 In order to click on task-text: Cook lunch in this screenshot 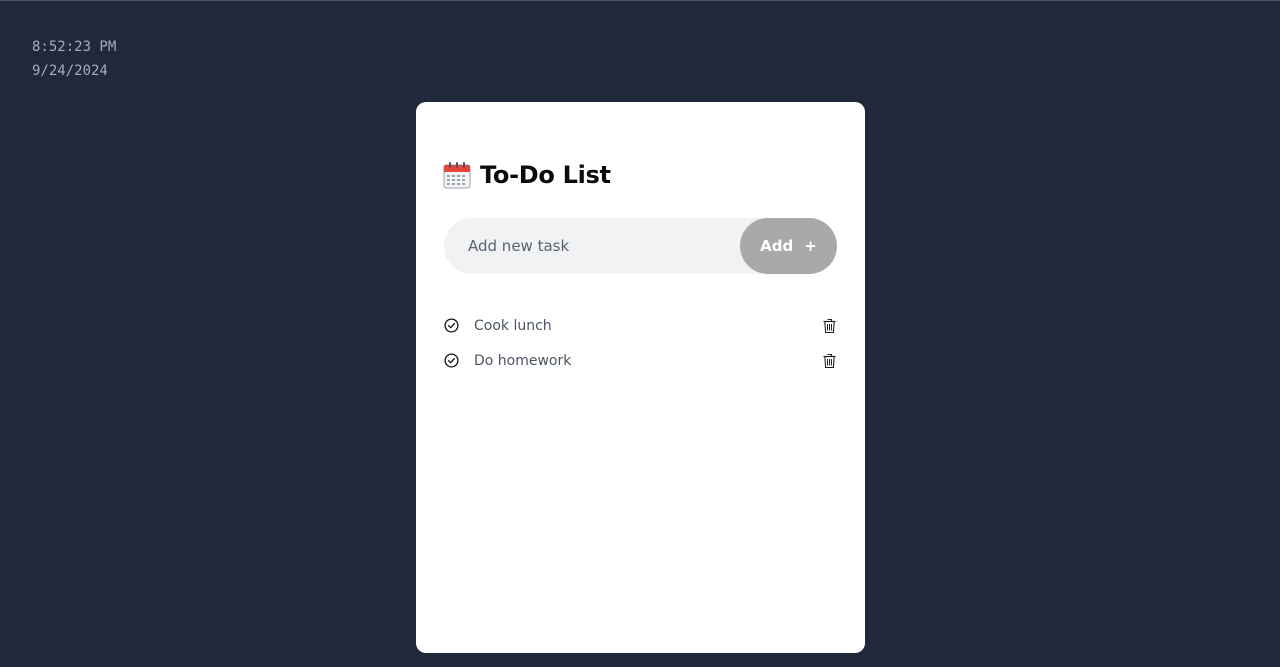, I will do `click(513, 326)`.